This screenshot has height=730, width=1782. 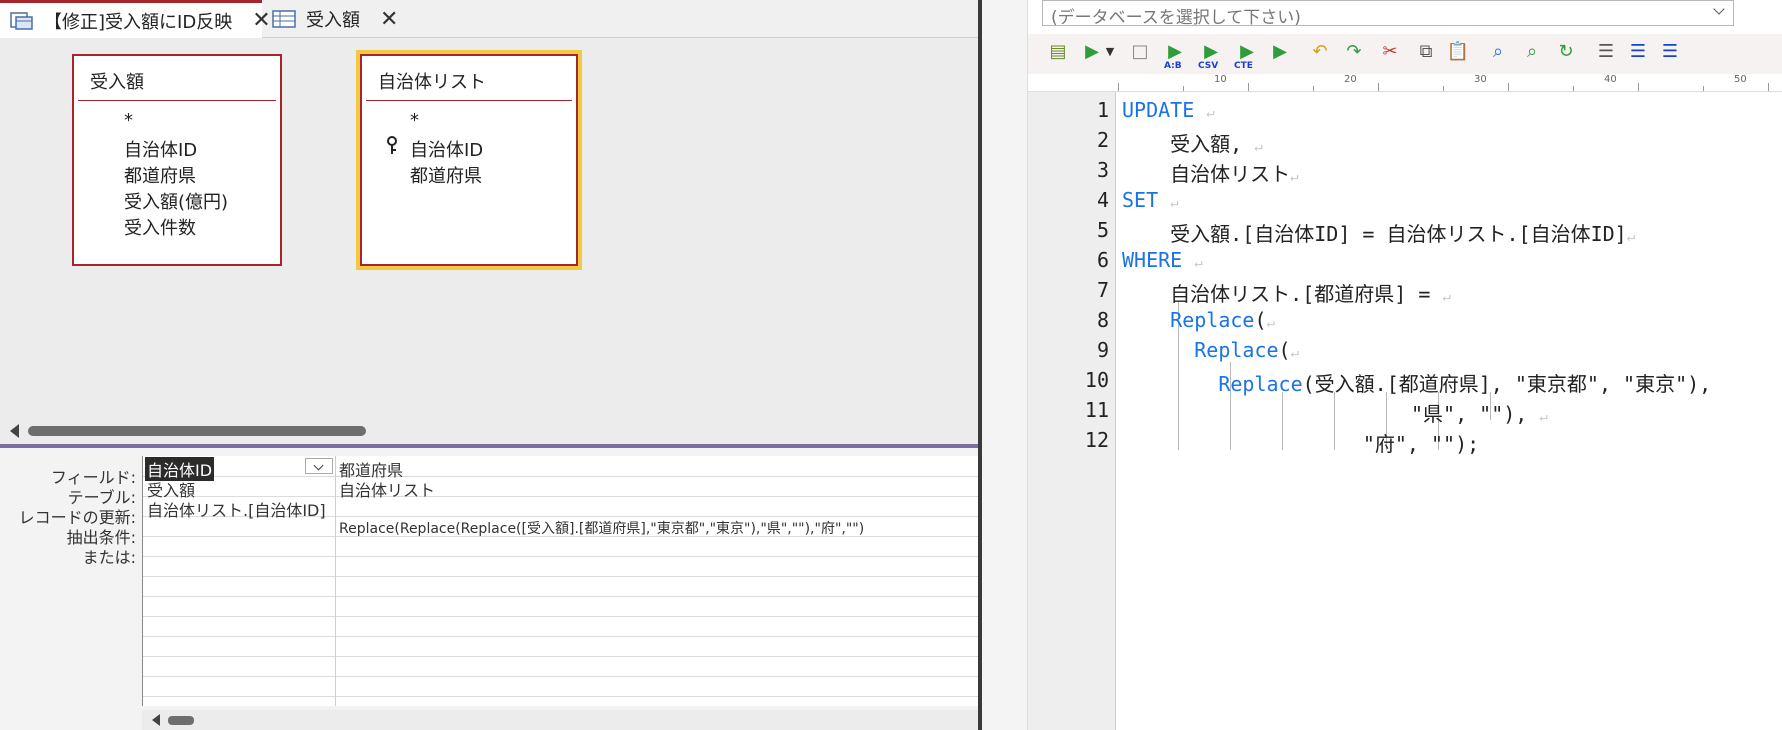 I want to click on line-number: 3, so click(x=1102, y=170).